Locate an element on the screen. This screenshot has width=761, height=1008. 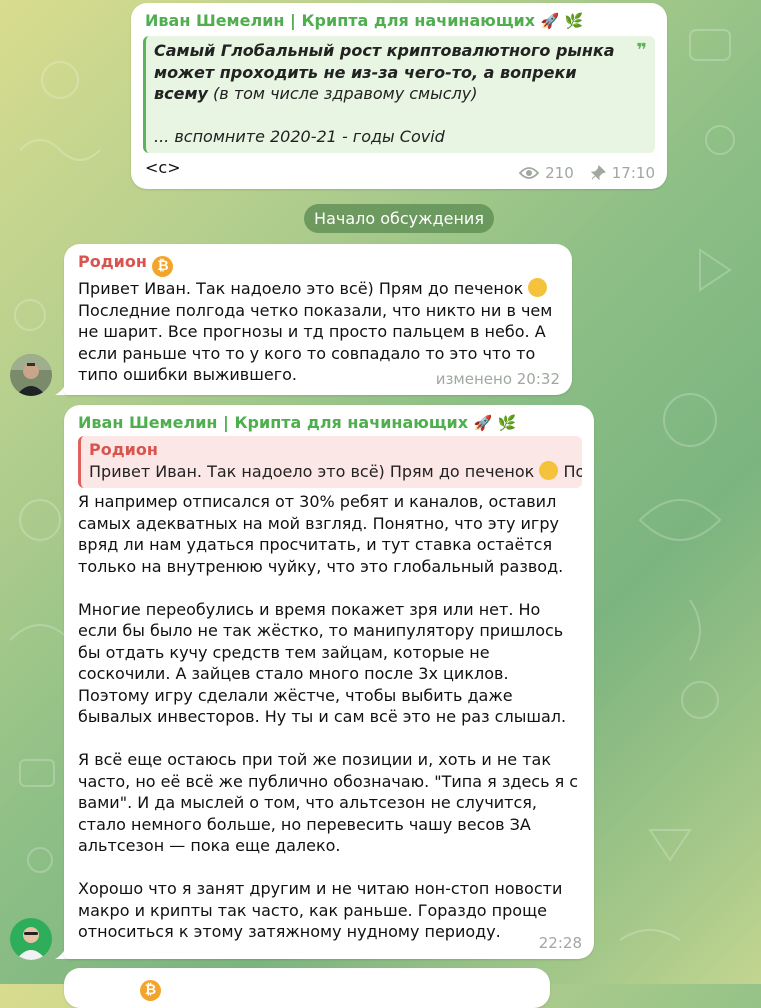
rodion-sender: Родион ₿ is located at coordinates (319, 264).